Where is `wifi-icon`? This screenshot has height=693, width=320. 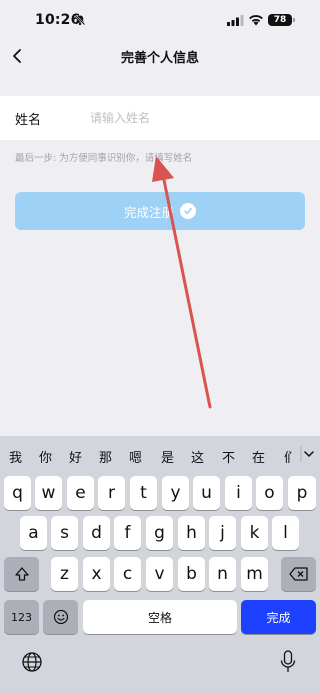 wifi-icon is located at coordinates (256, 20).